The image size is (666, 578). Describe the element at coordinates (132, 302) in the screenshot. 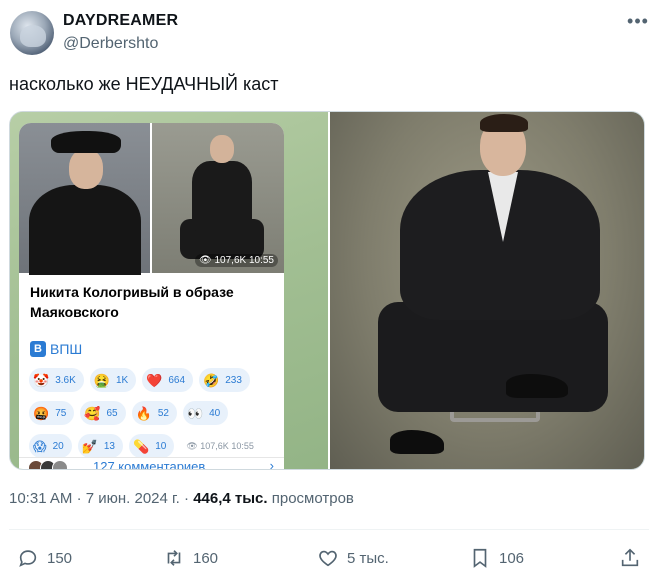

I see `post-title: Никита Кологривый в образе Маяковского` at that location.